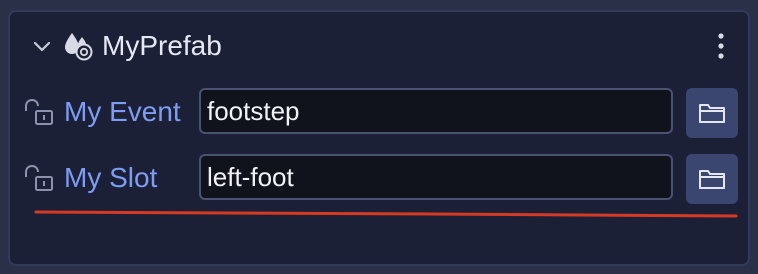  I want to click on my-event-input: footstep, so click(436, 111).